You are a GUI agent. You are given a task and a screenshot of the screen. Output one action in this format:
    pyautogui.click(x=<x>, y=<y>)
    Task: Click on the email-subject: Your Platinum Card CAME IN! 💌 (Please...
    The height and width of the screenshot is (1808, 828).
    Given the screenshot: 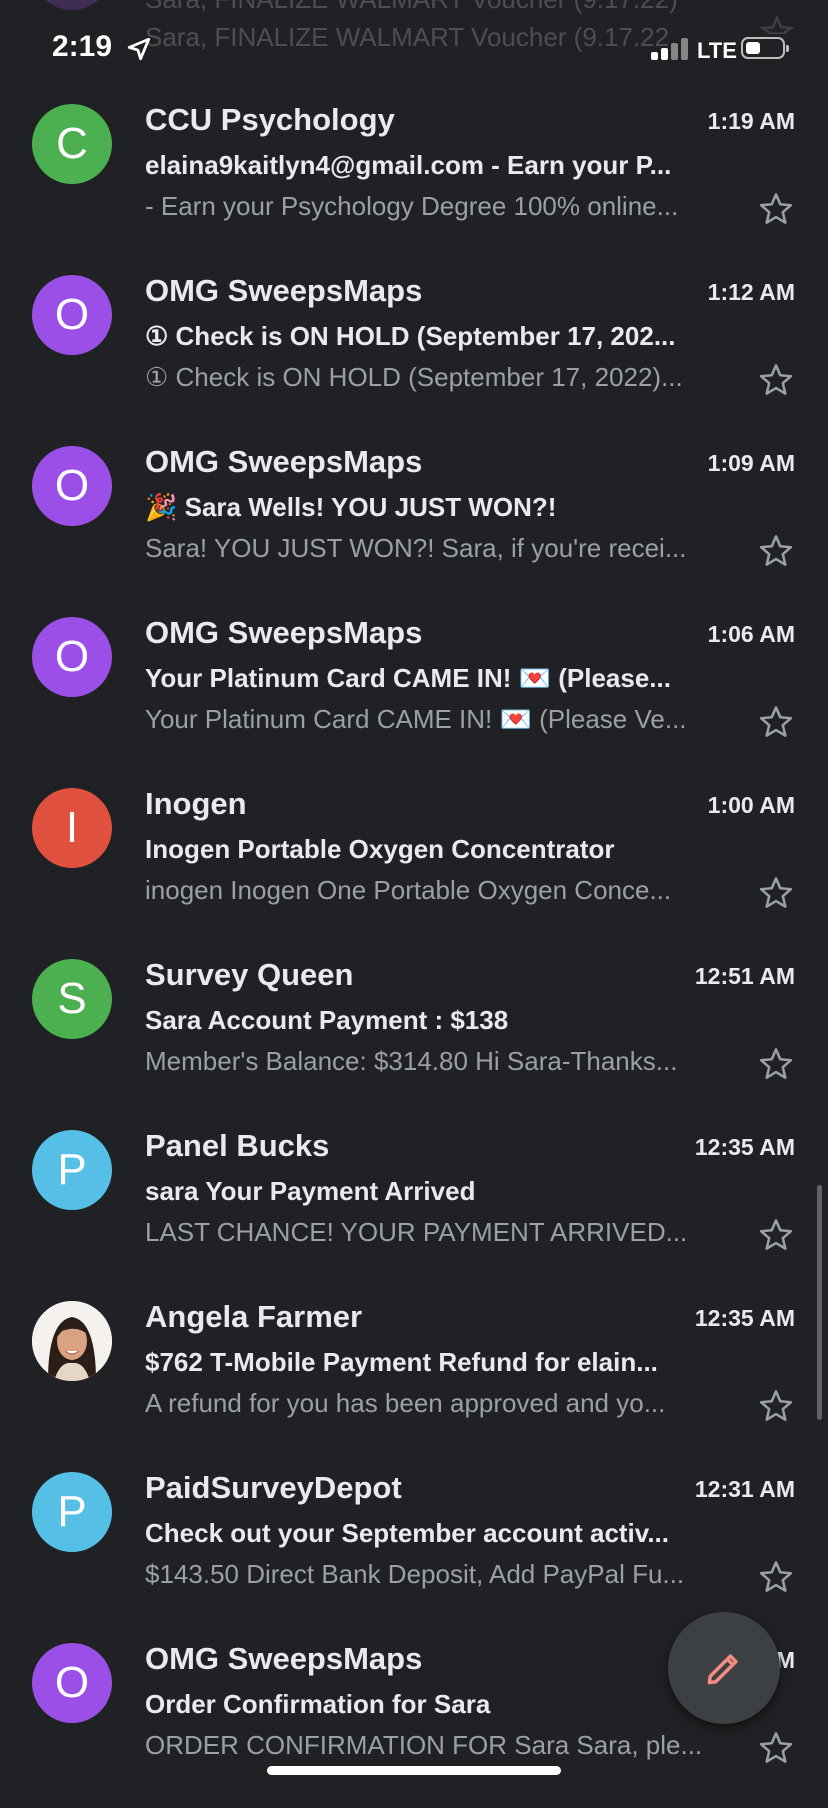 What is the action you would take?
    pyautogui.click(x=408, y=678)
    